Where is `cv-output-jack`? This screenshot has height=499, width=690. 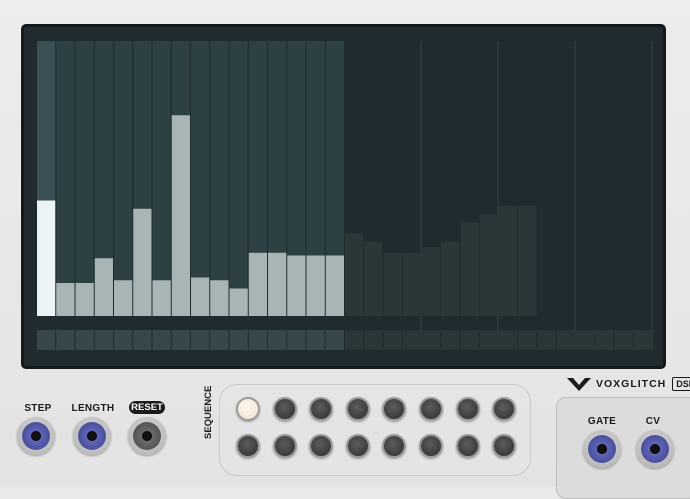
cv-output-jack is located at coordinates (655, 449).